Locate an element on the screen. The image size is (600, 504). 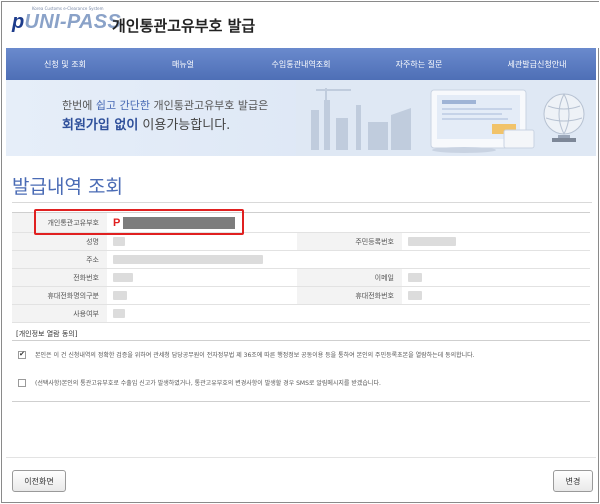
mobile-owner-label: 휴대전화명의구분 is located at coordinates (59, 295).